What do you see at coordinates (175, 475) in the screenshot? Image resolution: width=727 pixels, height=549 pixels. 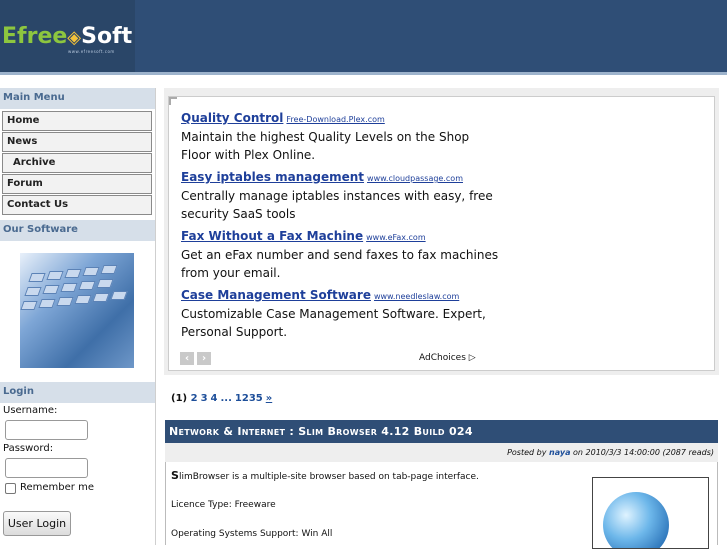 I see `intro-initial: S` at bounding box center [175, 475].